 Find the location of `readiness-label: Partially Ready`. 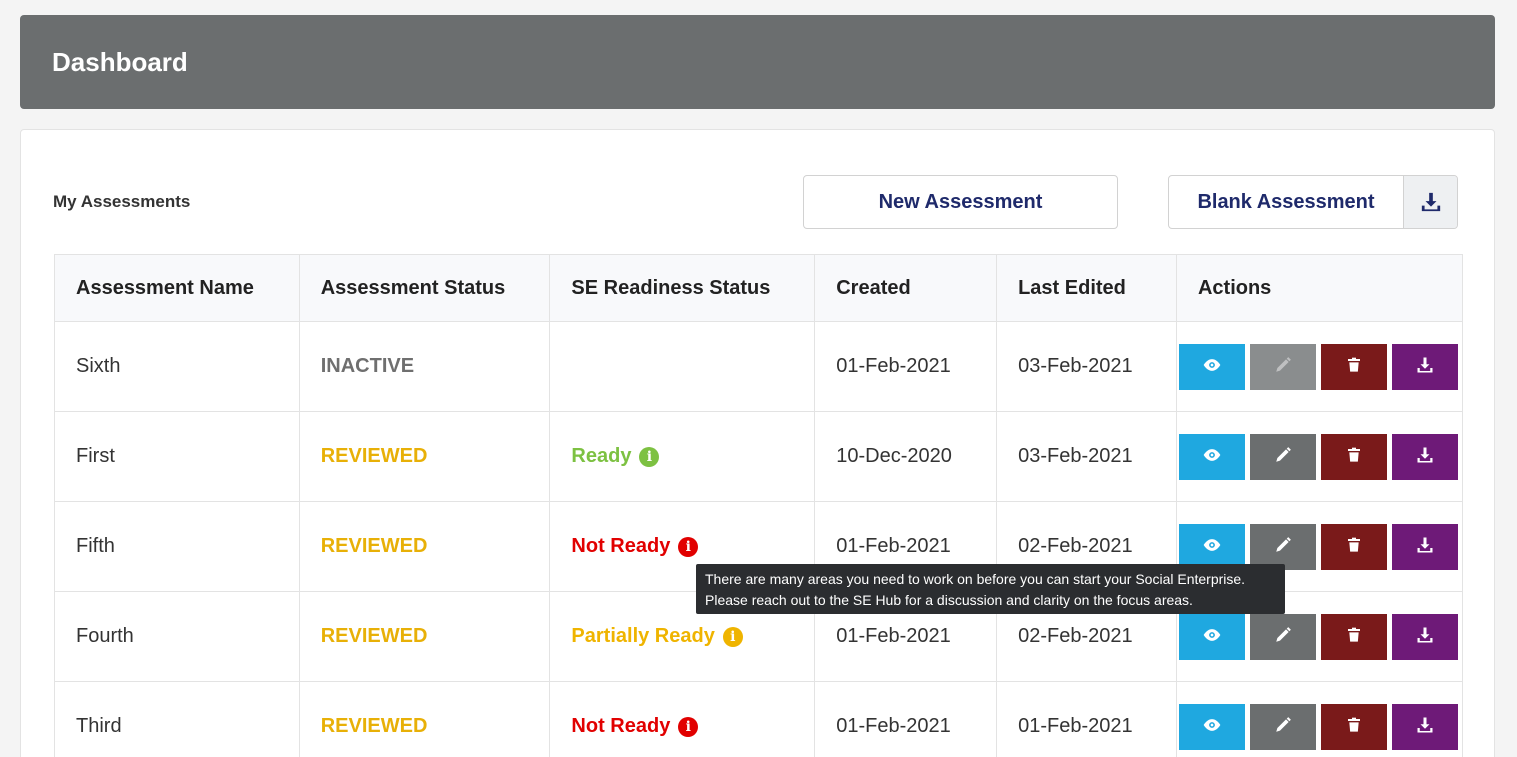

readiness-label: Partially Ready is located at coordinates (643, 636).